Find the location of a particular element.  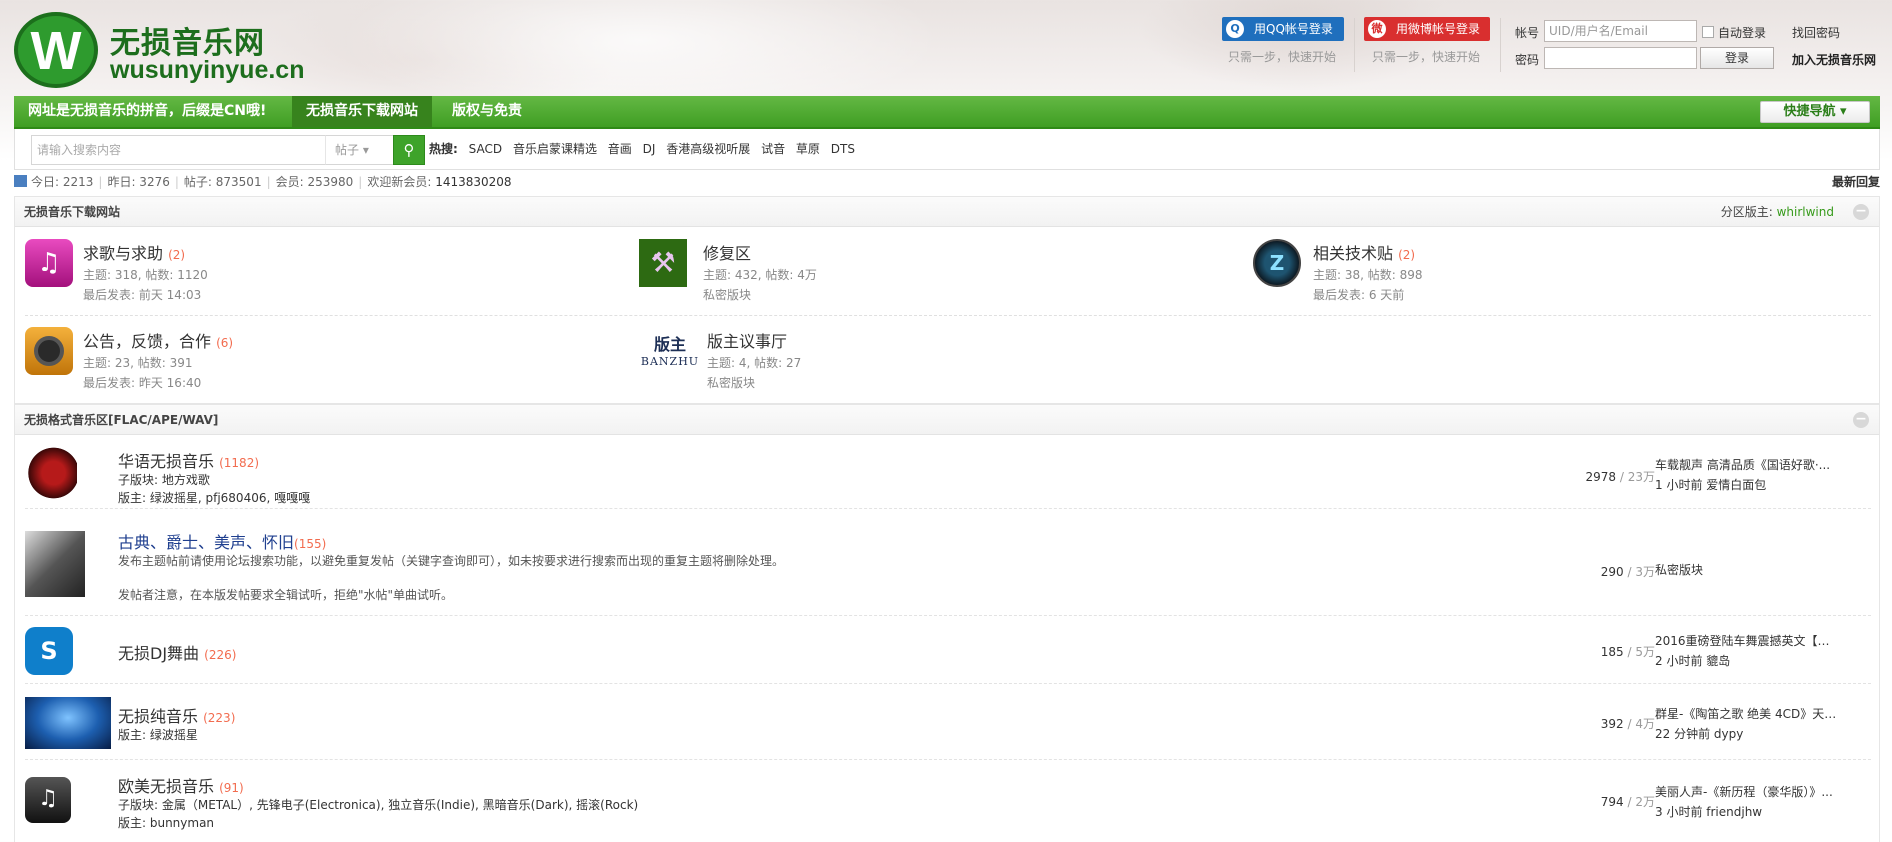

forum-moderators: 版主: 绿波摇星 is located at coordinates (158, 735).